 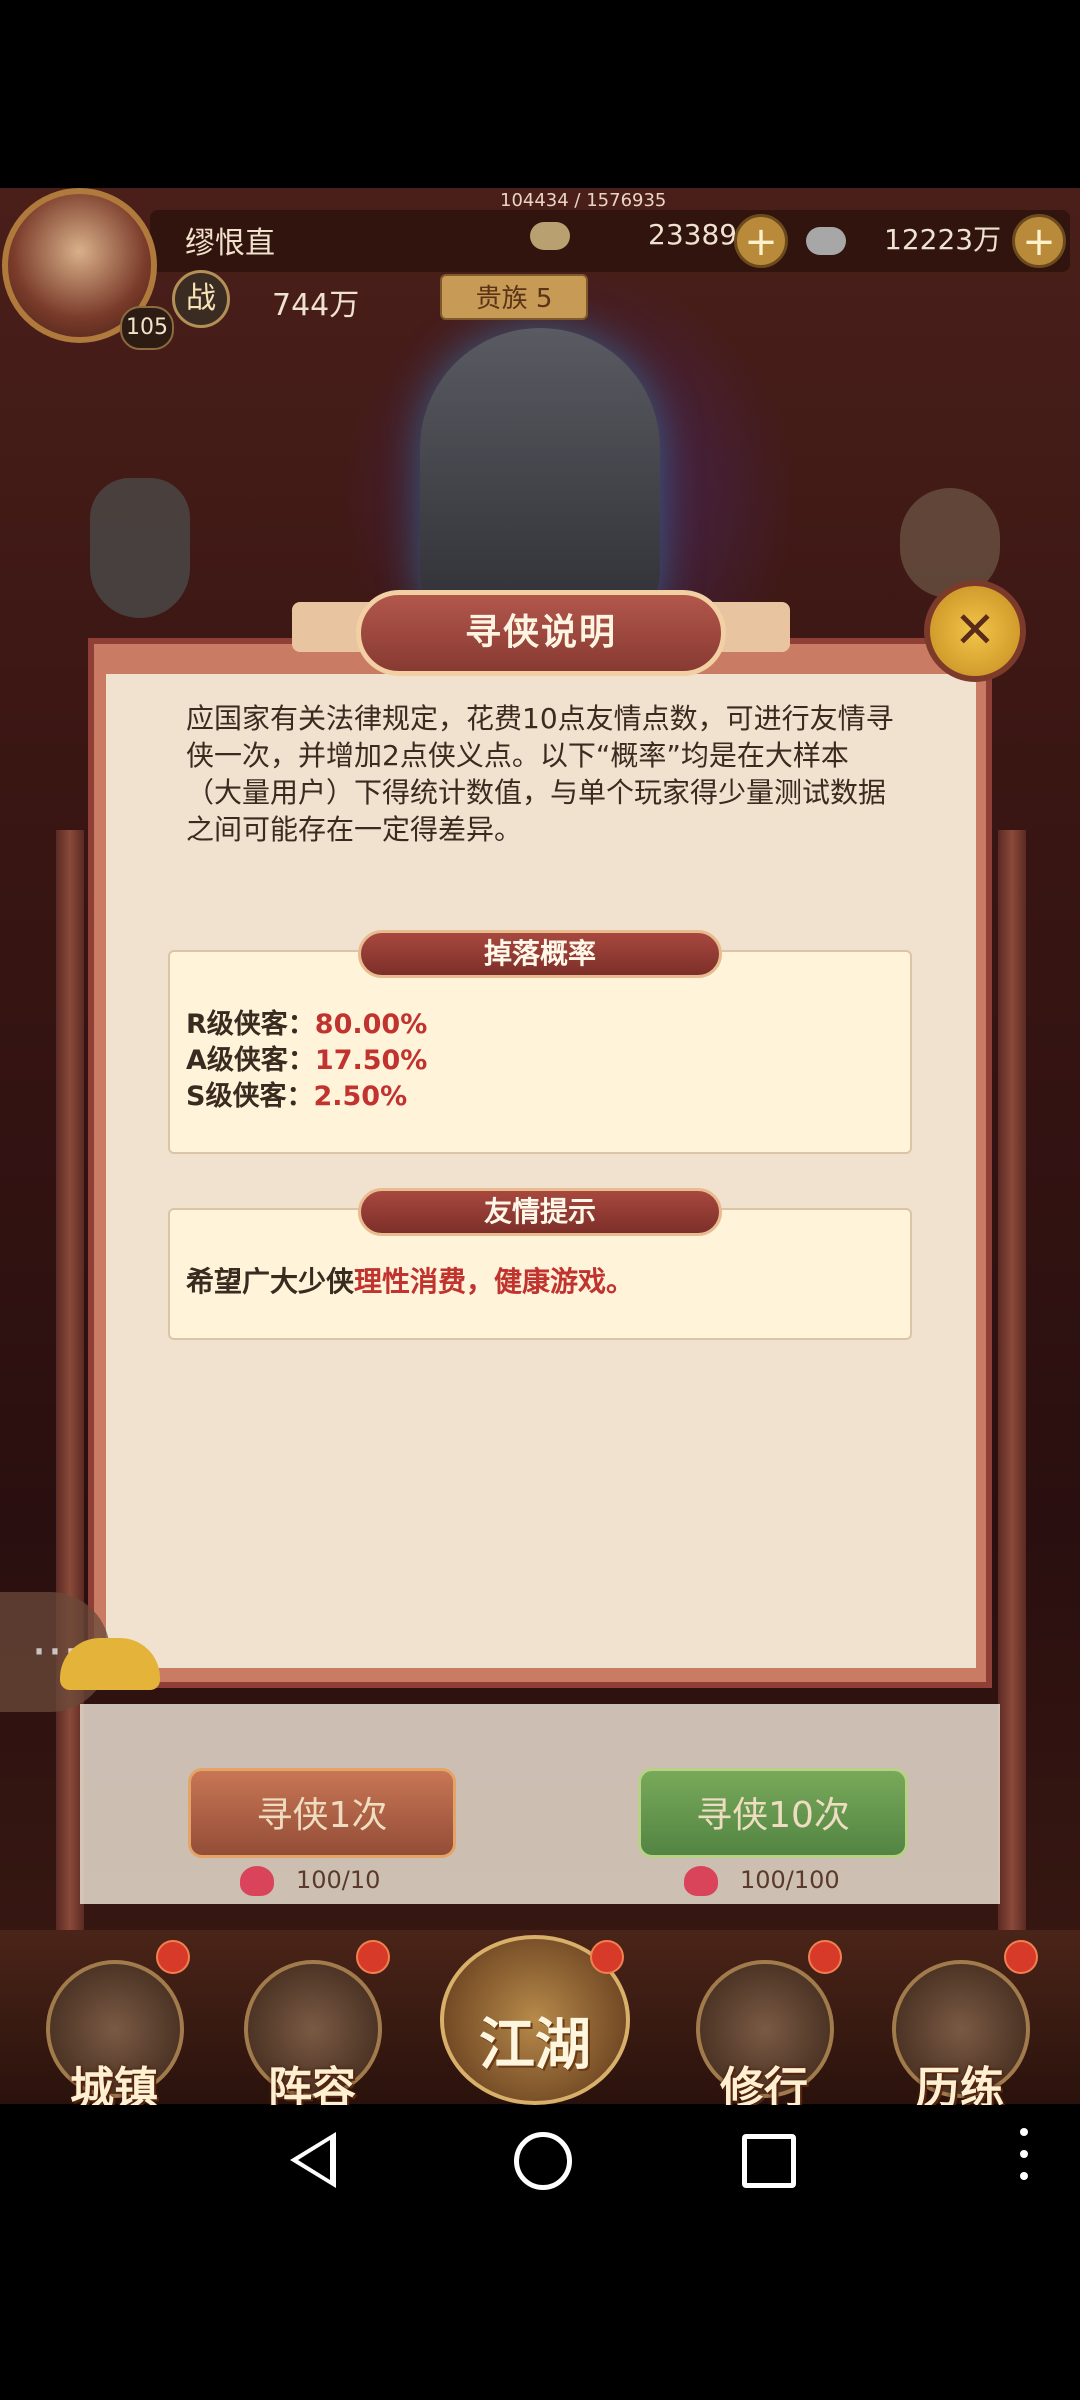 I want to click on more-options-icon, so click(x=1024, y=2158).